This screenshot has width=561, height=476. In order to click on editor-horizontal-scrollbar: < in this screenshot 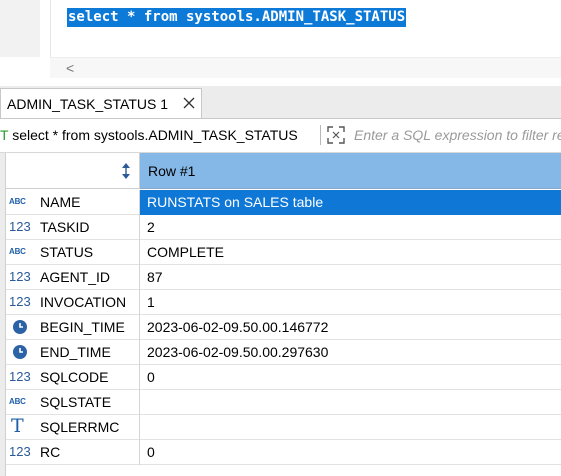, I will do `click(305, 67)`.